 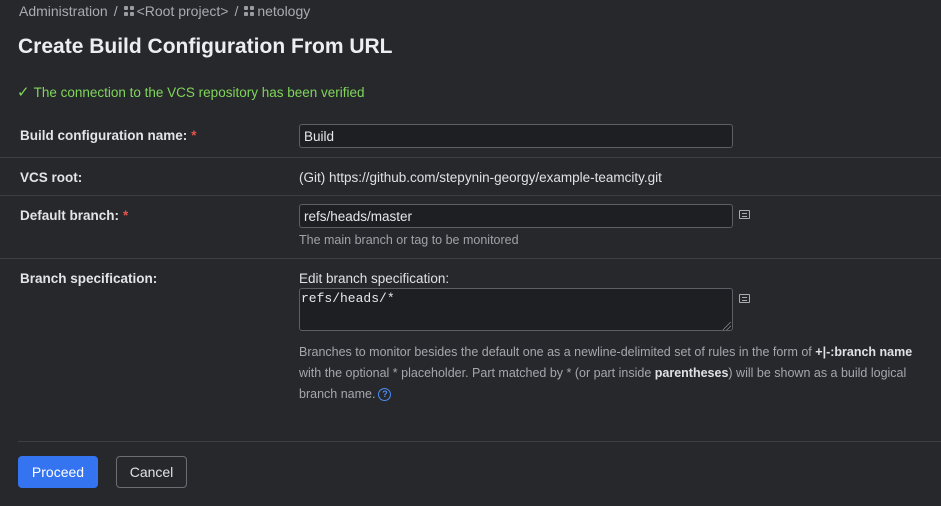 What do you see at coordinates (516, 309) in the screenshot?
I see `branch-spec-textarea: refs/heads/*` at bounding box center [516, 309].